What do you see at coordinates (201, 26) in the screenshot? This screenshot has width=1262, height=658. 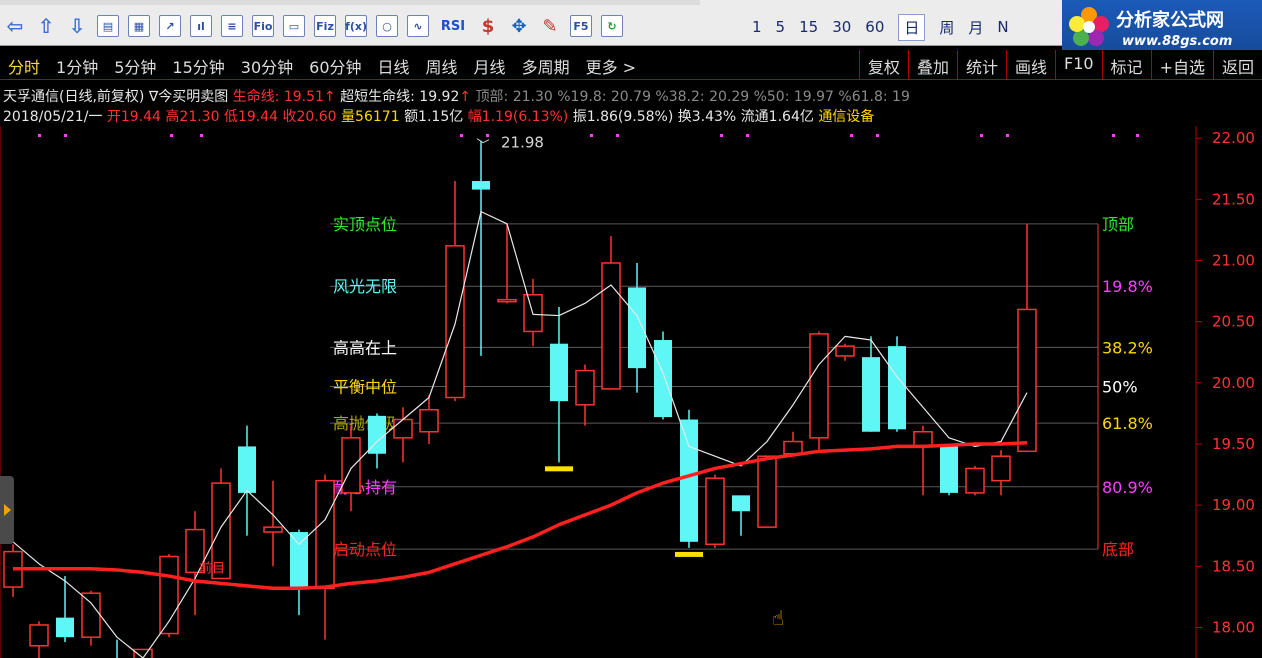 I see `candle-icon: ıl` at bounding box center [201, 26].